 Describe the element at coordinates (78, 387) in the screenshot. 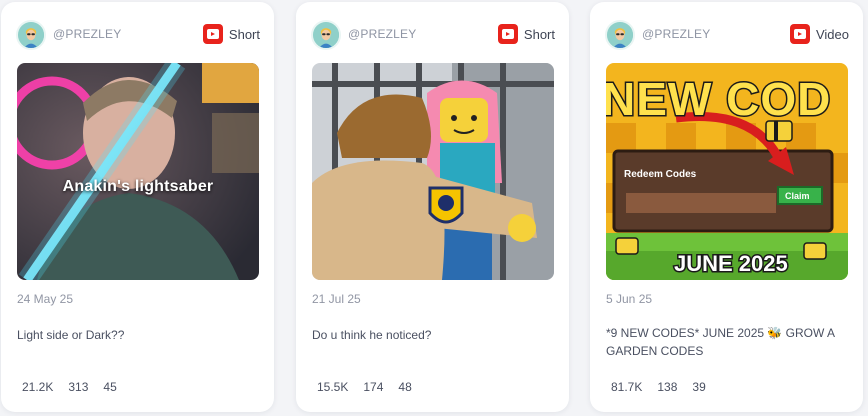

I see `likes-count: 313` at that location.